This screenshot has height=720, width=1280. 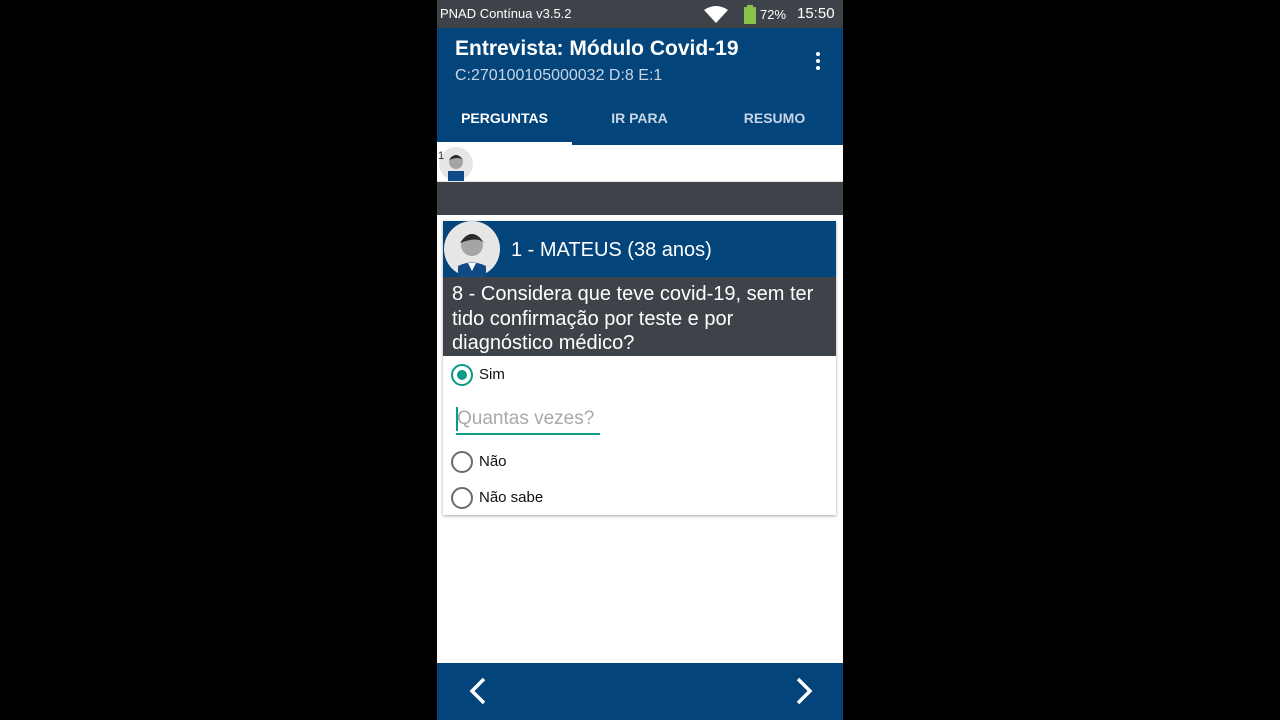 I want to click on tab-ir-para: IR PARA, so click(x=639, y=117).